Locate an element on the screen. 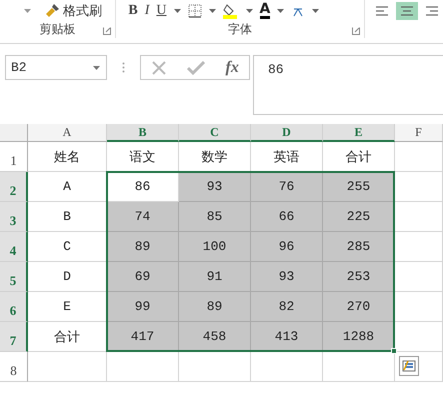 This screenshot has width=443, height=404. table-cell: 458 is located at coordinates (215, 337).